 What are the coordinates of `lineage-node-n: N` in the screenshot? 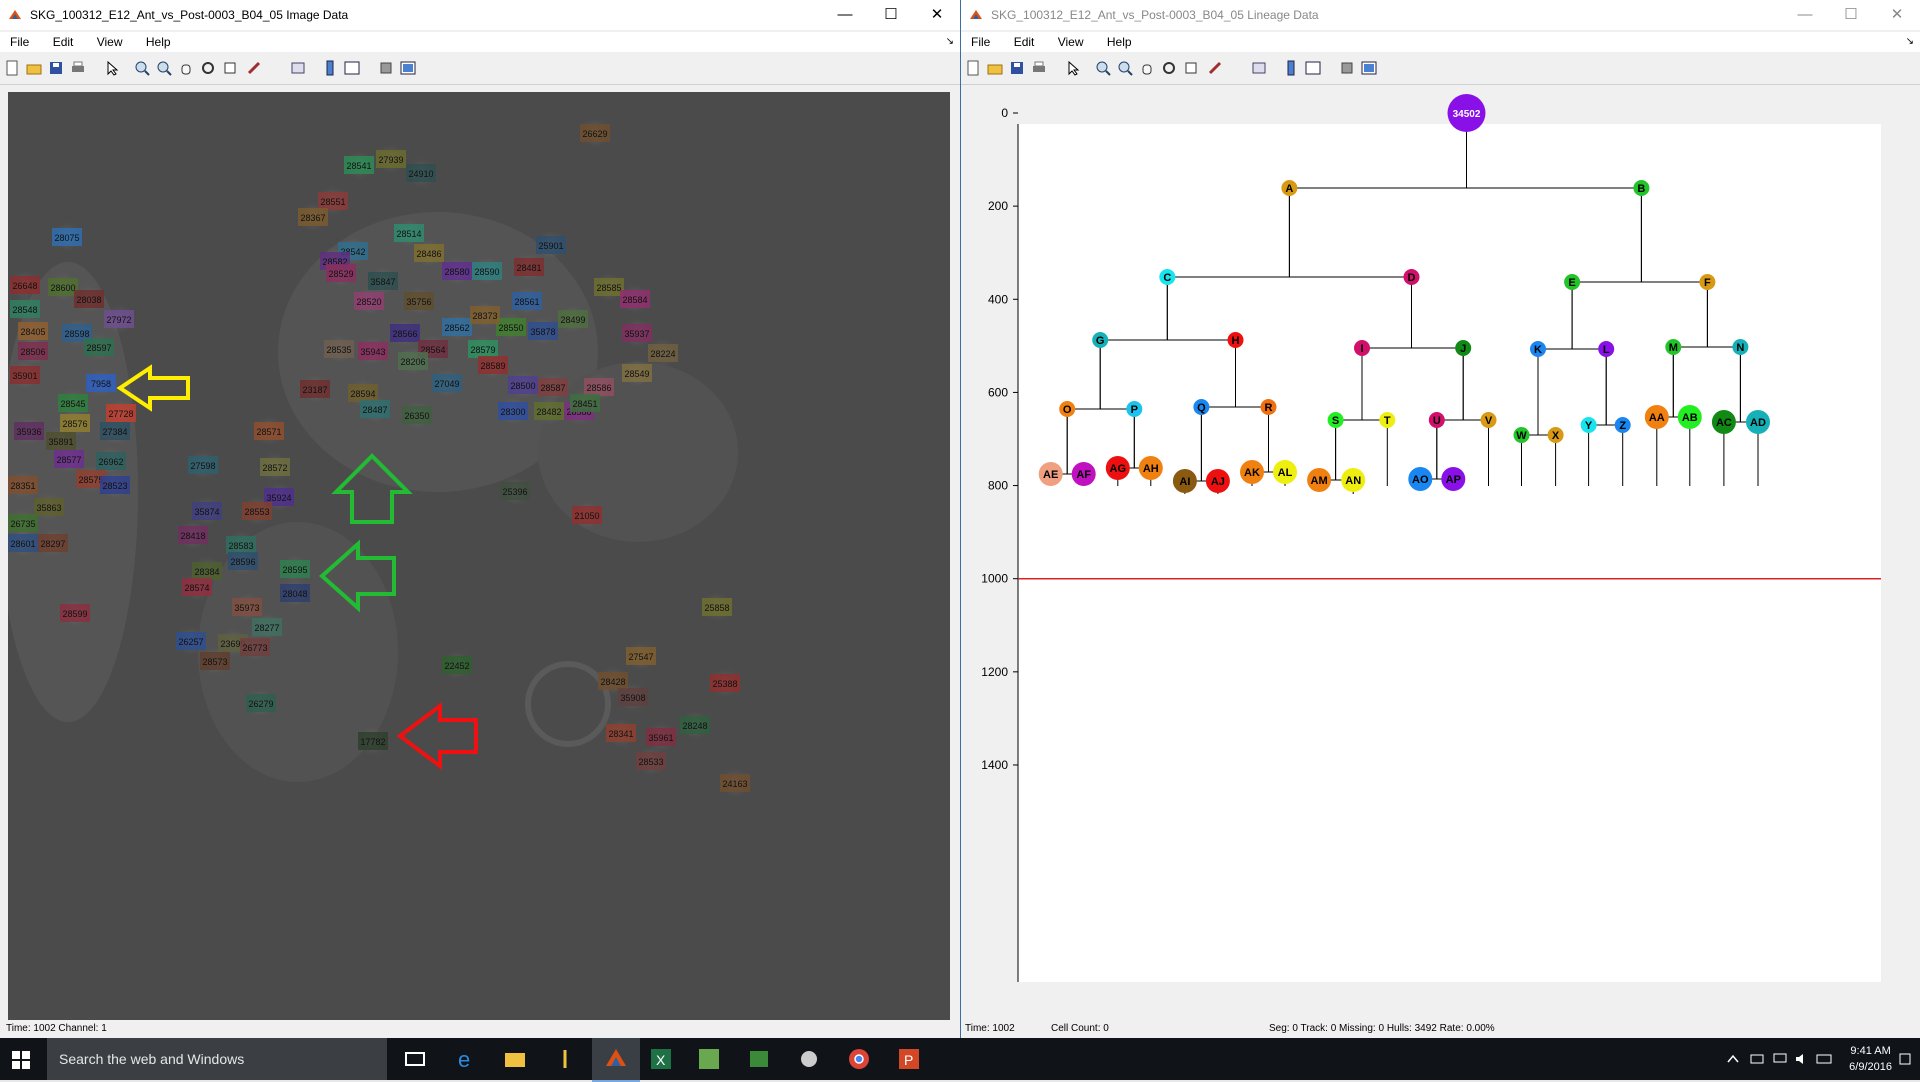 It's located at (1740, 347).